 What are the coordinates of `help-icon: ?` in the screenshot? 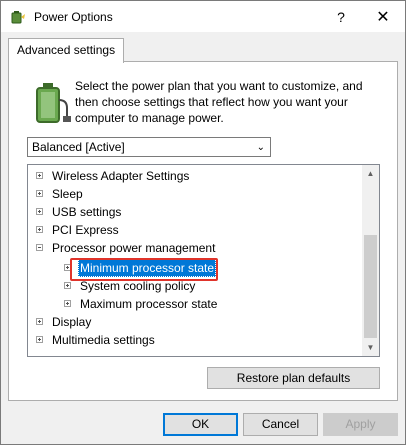 It's located at (341, 16).